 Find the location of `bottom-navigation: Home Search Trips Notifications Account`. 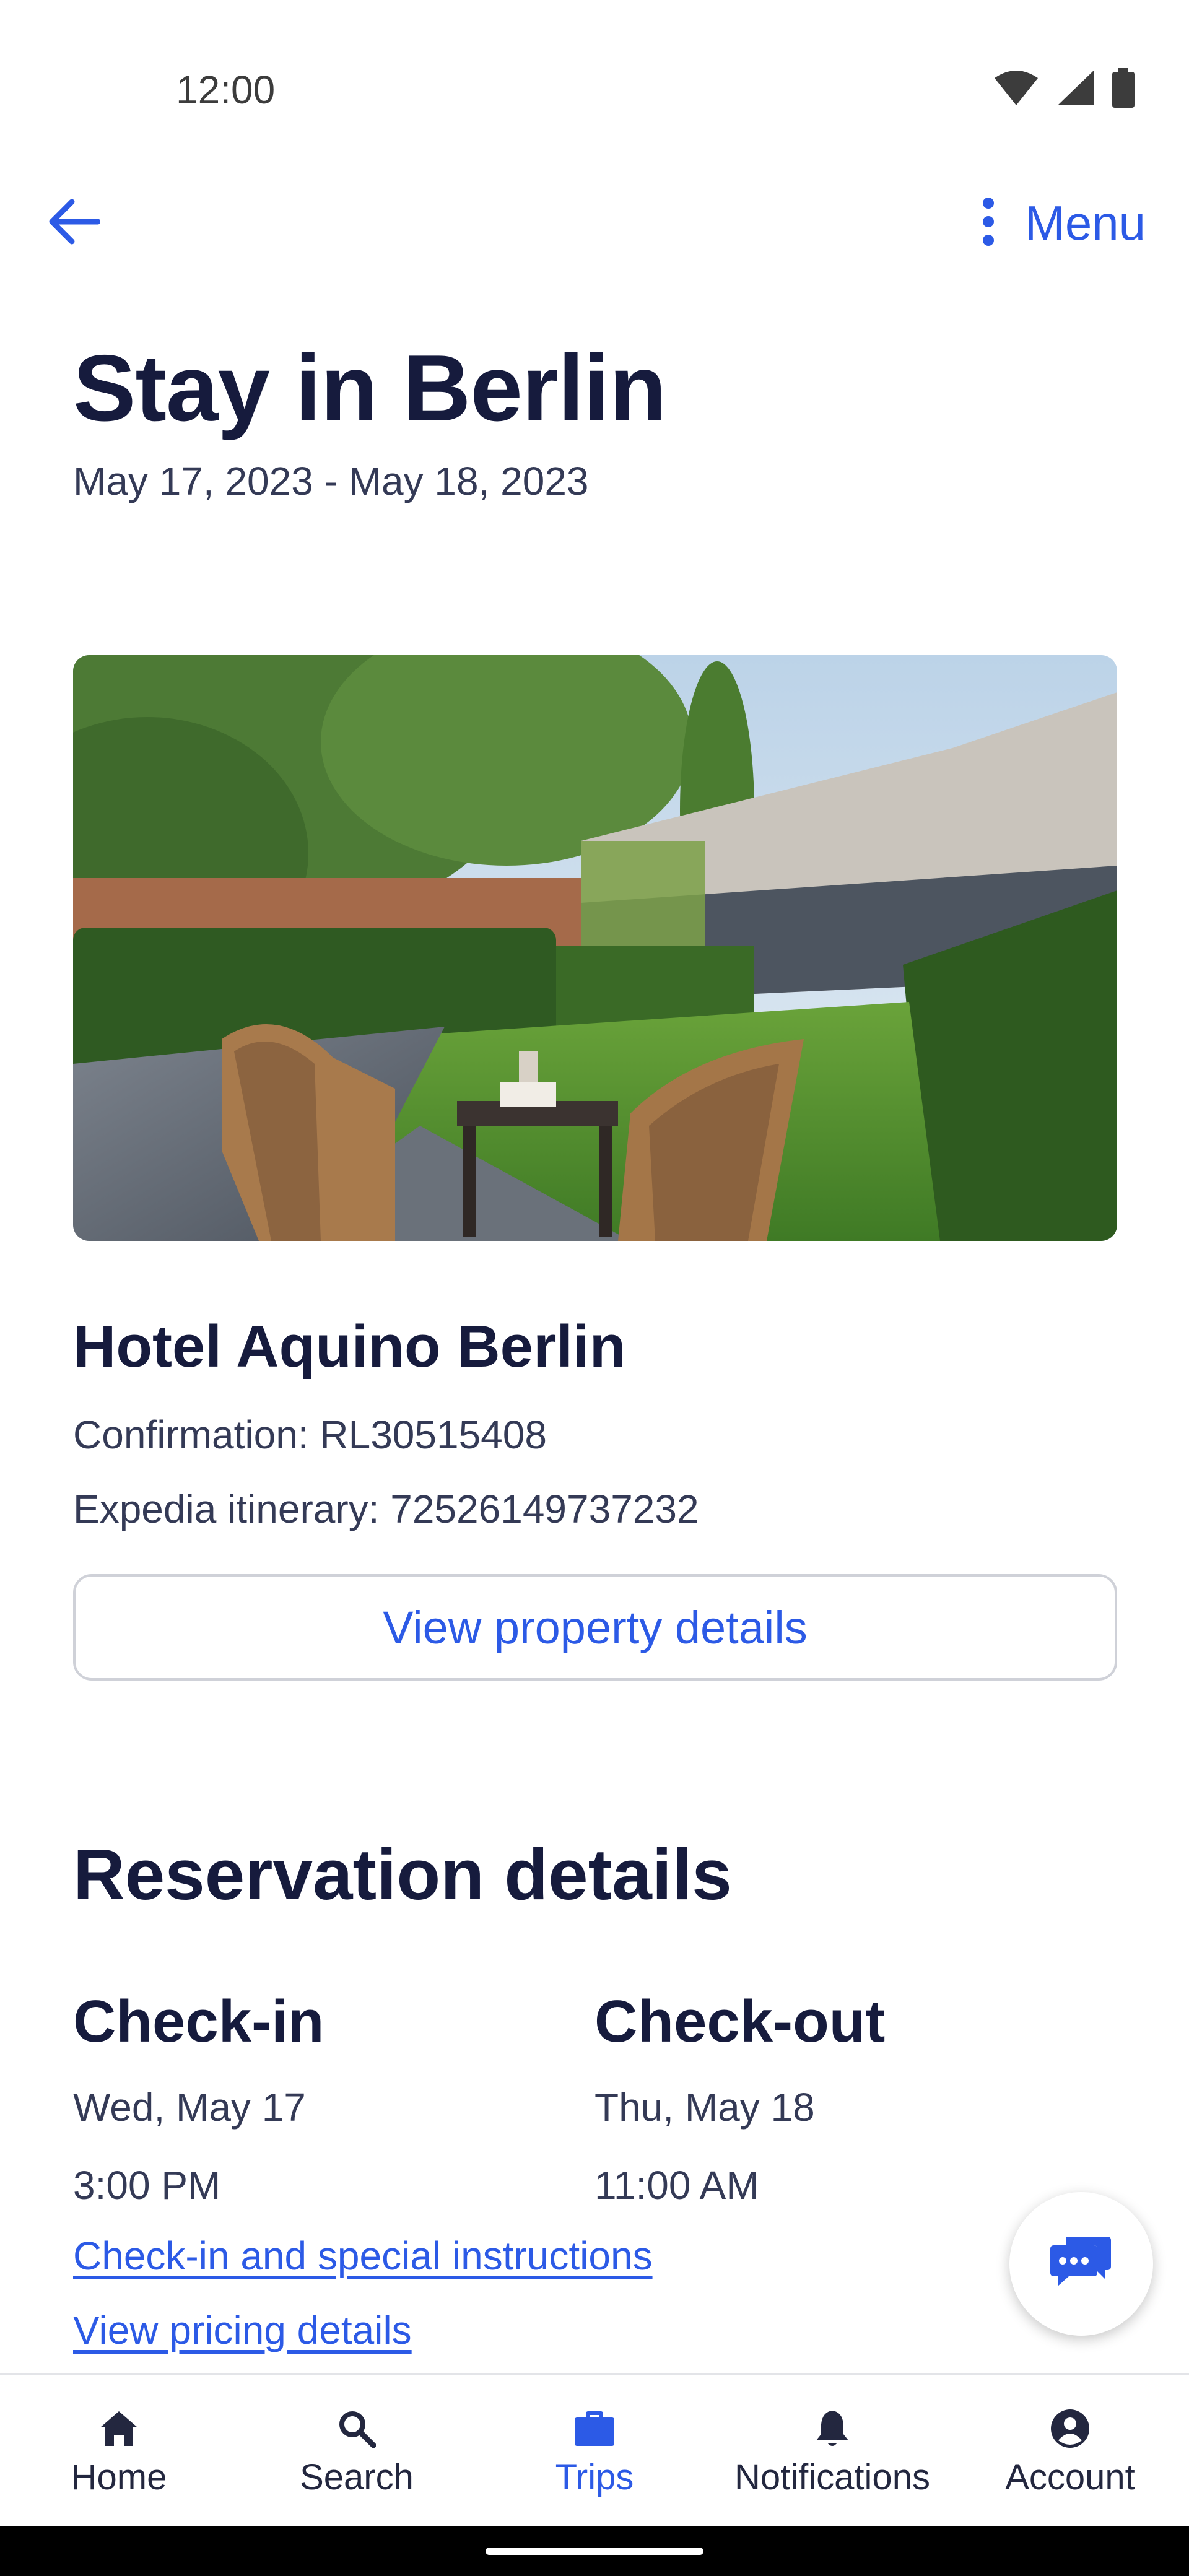

bottom-navigation: Home Search Trips Notifications Account is located at coordinates (594, 2449).